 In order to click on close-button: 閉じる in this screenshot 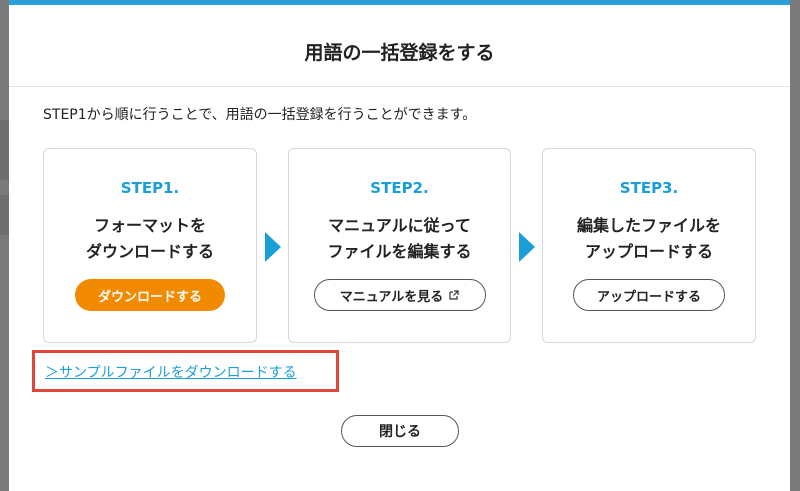, I will do `click(400, 431)`.